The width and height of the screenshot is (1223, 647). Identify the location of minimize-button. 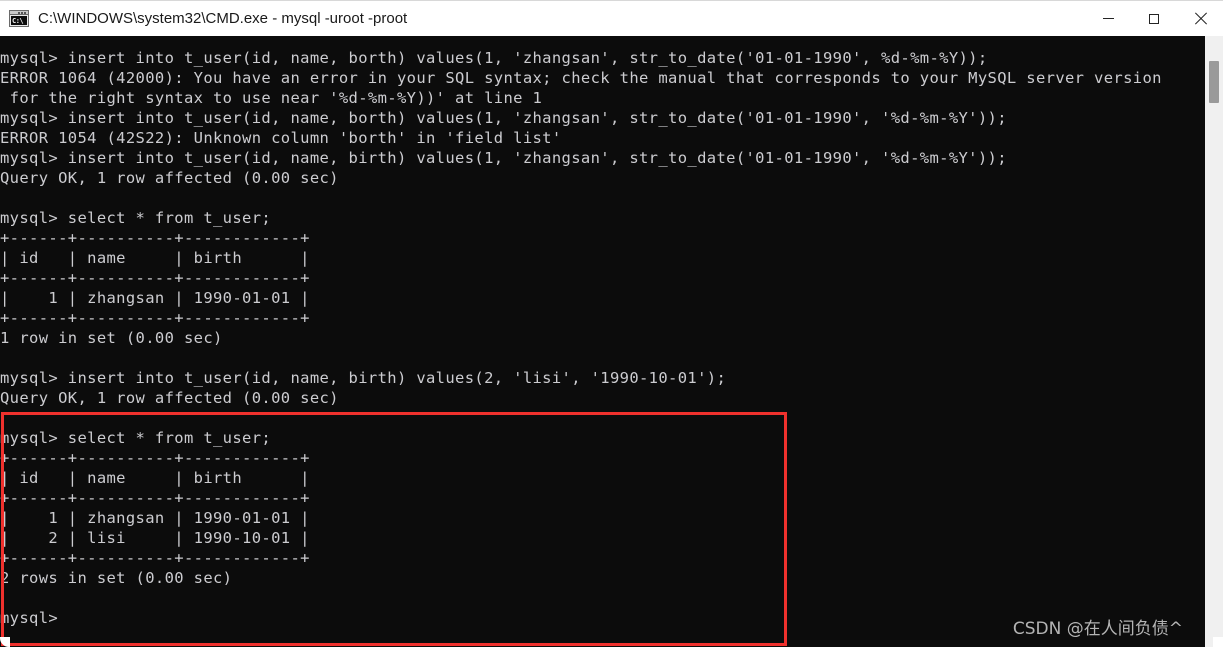
(1108, 19).